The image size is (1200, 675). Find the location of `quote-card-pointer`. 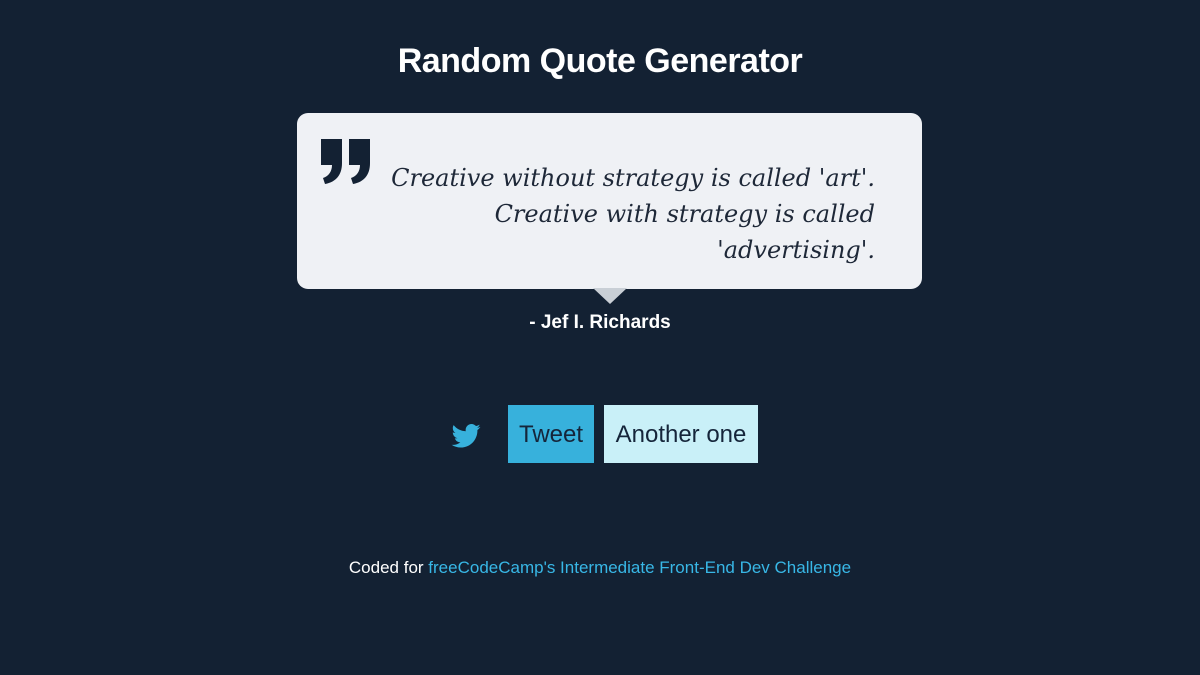

quote-card-pointer is located at coordinates (610, 296).